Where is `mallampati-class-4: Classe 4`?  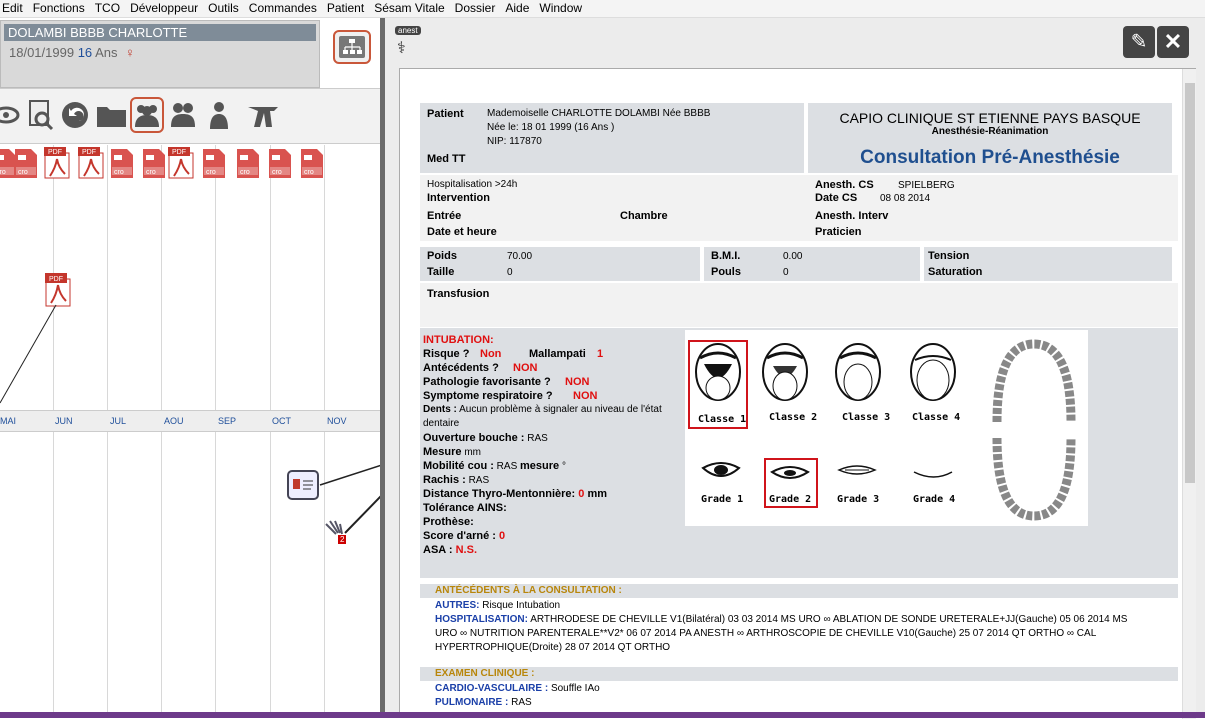
mallampati-class-4: Classe 4 is located at coordinates (938, 385).